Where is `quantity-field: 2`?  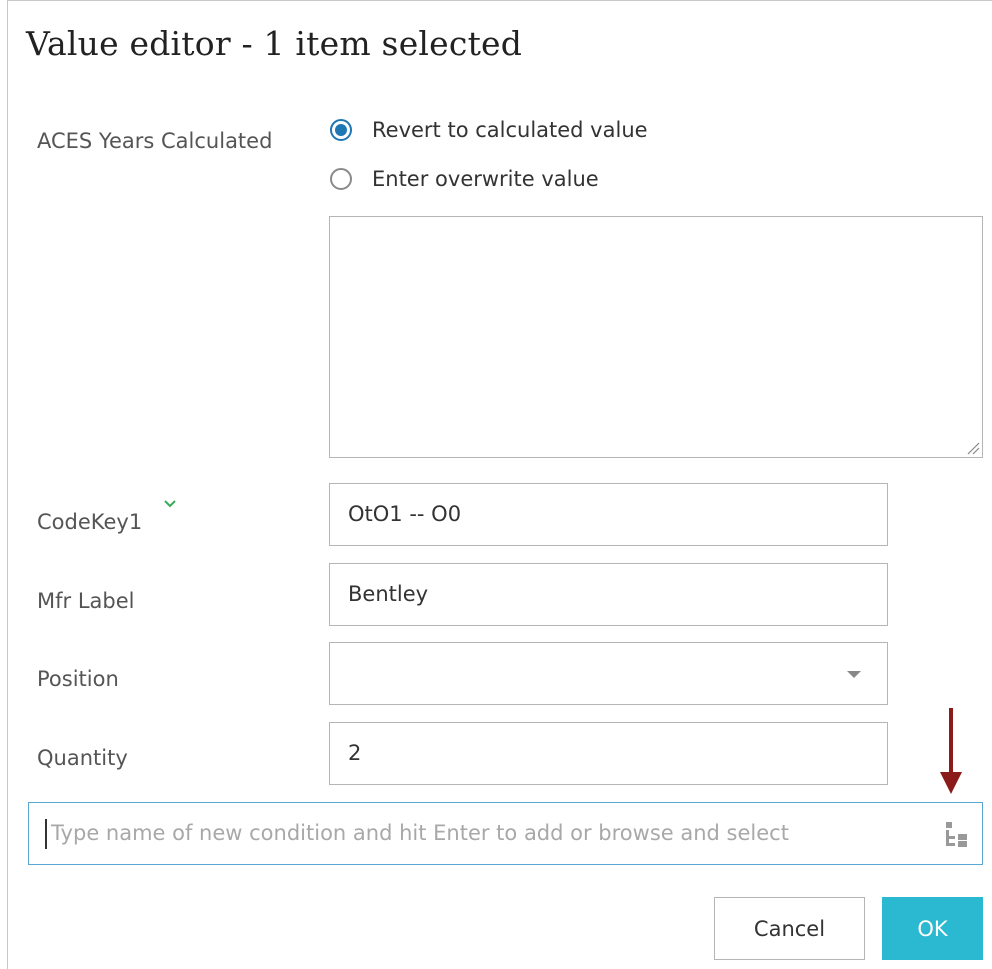
quantity-field: 2 is located at coordinates (608, 753).